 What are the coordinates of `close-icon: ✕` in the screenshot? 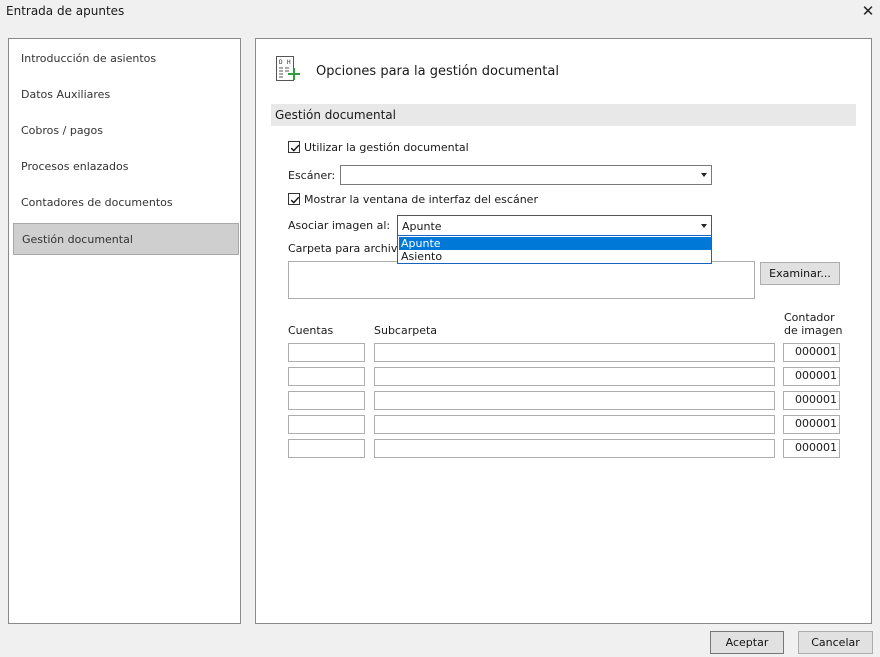 It's located at (868, 11).